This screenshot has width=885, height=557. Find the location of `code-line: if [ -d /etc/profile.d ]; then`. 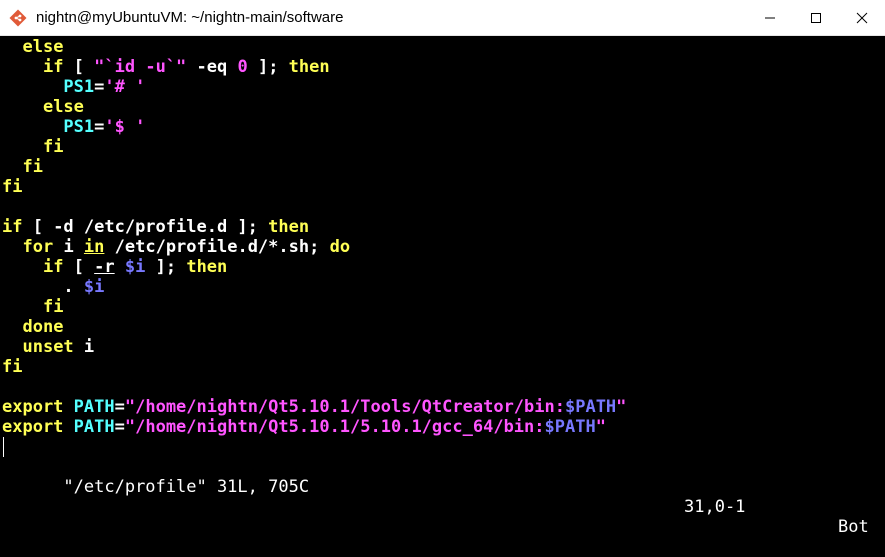

code-line: if [ -d /etc/profile.d ]; then is located at coordinates (155, 227).